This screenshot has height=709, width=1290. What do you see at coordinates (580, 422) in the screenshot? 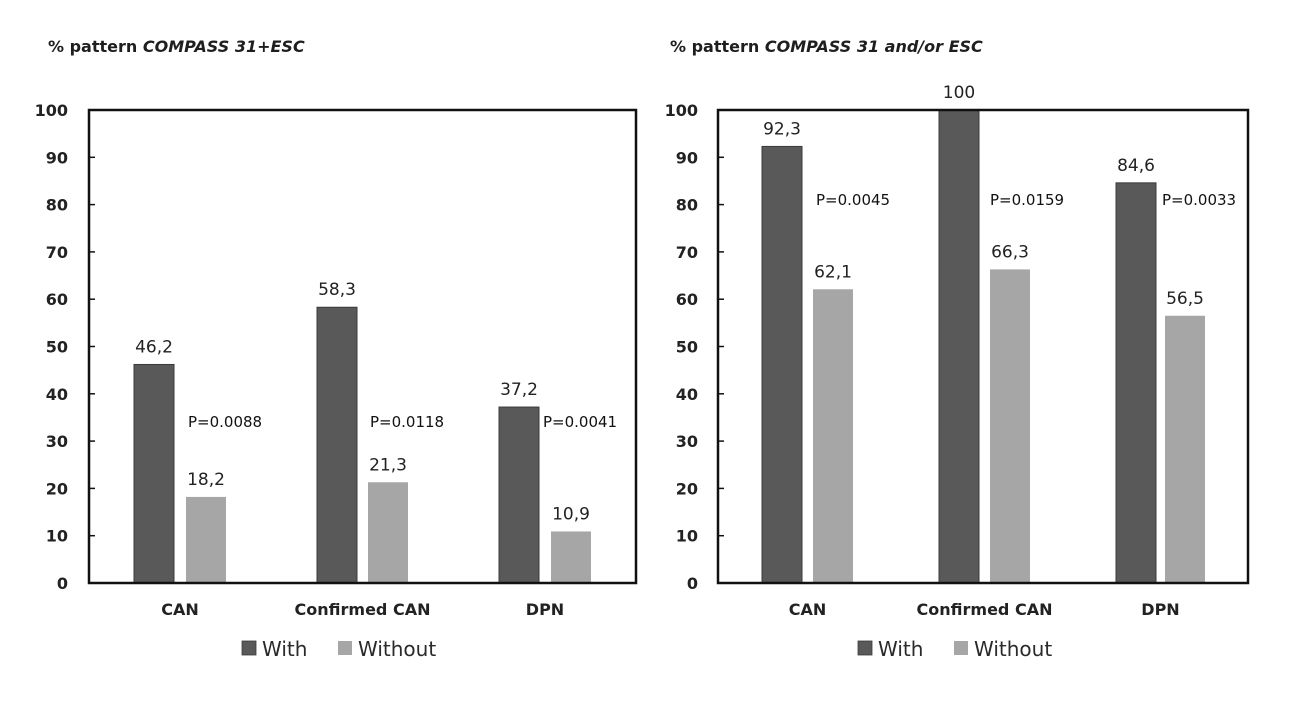
I see `p-value-annotation: P=0.0041` at bounding box center [580, 422].